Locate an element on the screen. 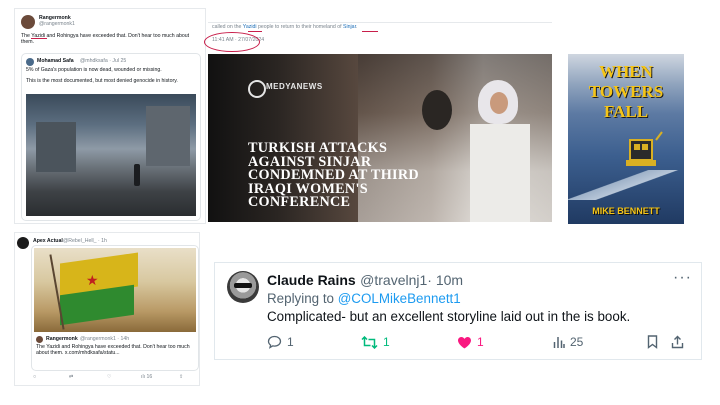 The image size is (720, 405). medya-logo-icon is located at coordinates (257, 89).